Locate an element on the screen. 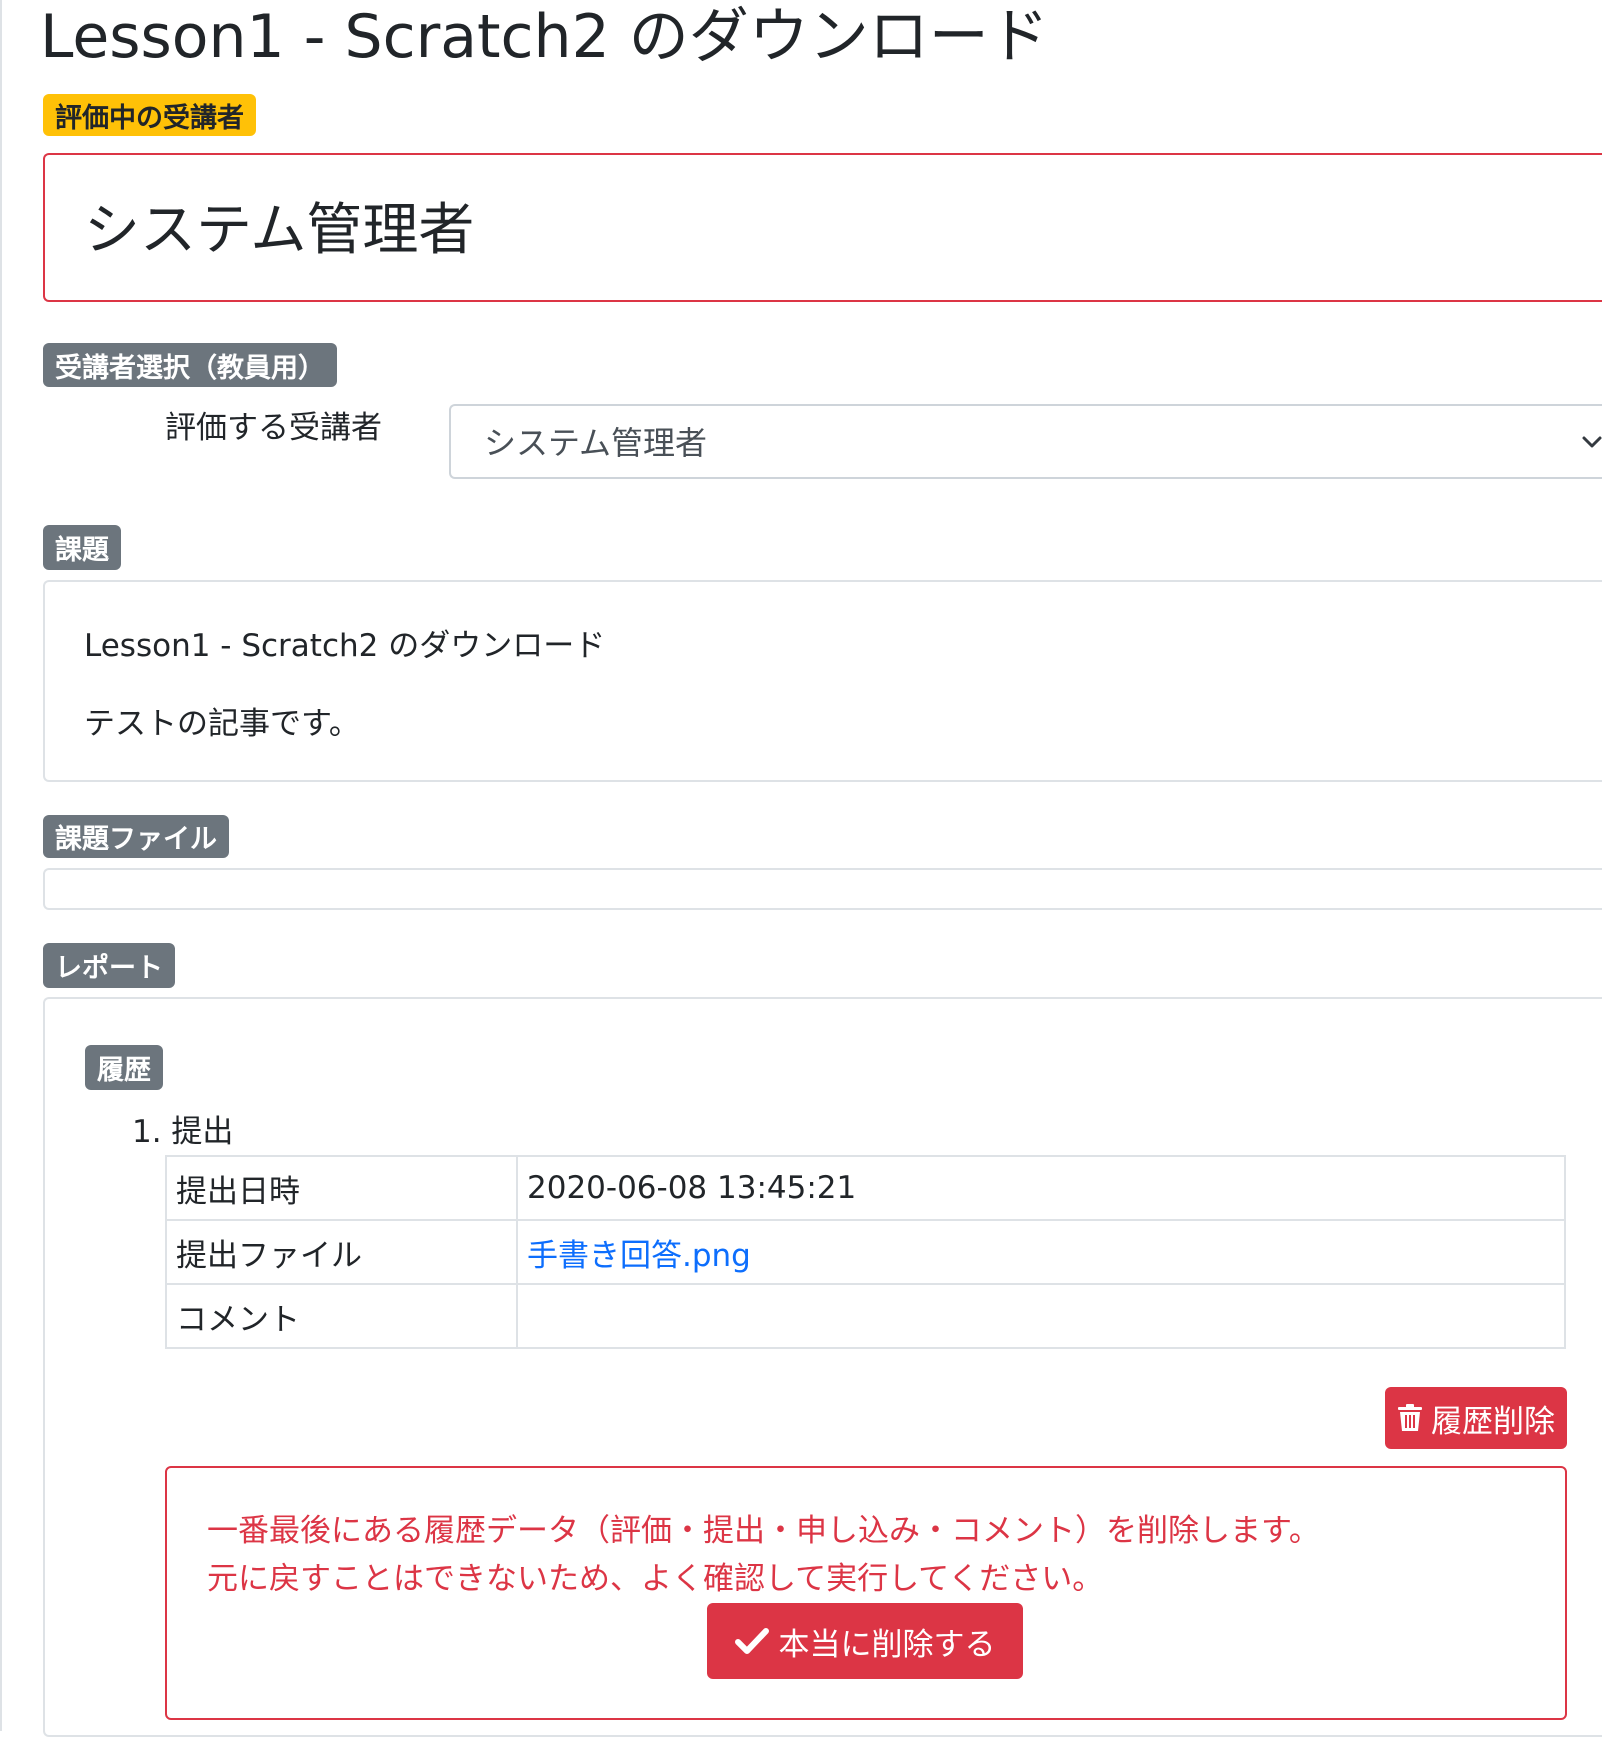 The image size is (1602, 1737). report-badge: レポート is located at coordinates (109, 965).